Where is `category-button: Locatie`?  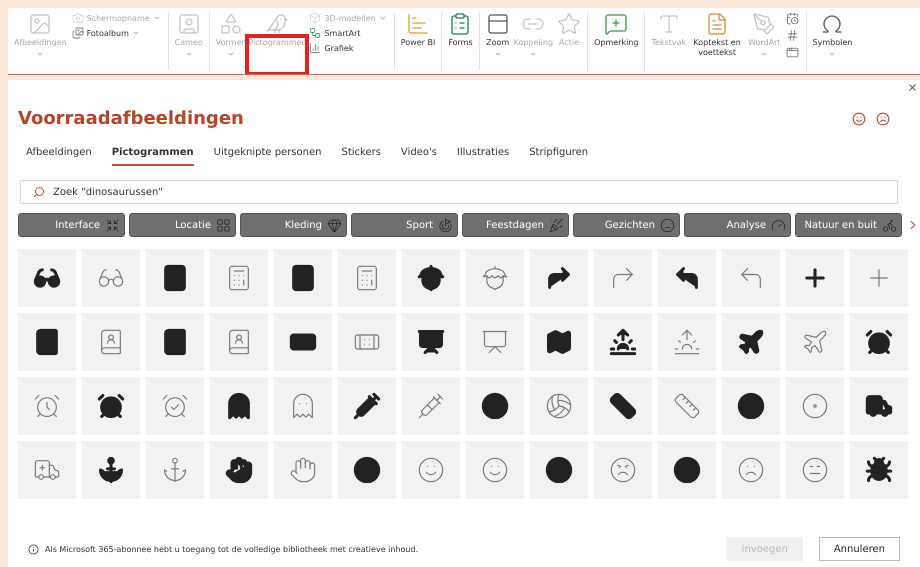 category-button: Locatie is located at coordinates (182, 225).